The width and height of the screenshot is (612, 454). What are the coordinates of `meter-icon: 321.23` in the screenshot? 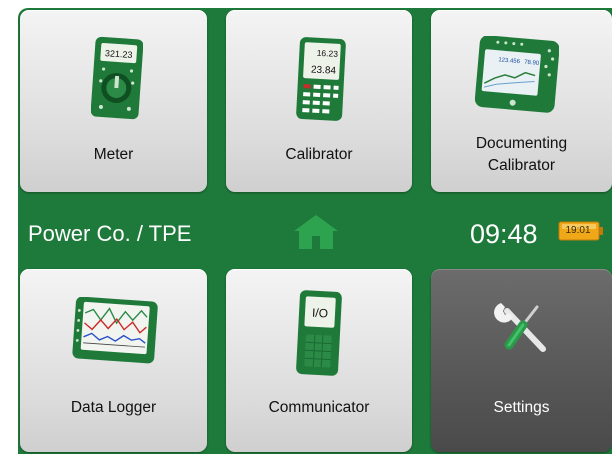 It's located at (117, 78).